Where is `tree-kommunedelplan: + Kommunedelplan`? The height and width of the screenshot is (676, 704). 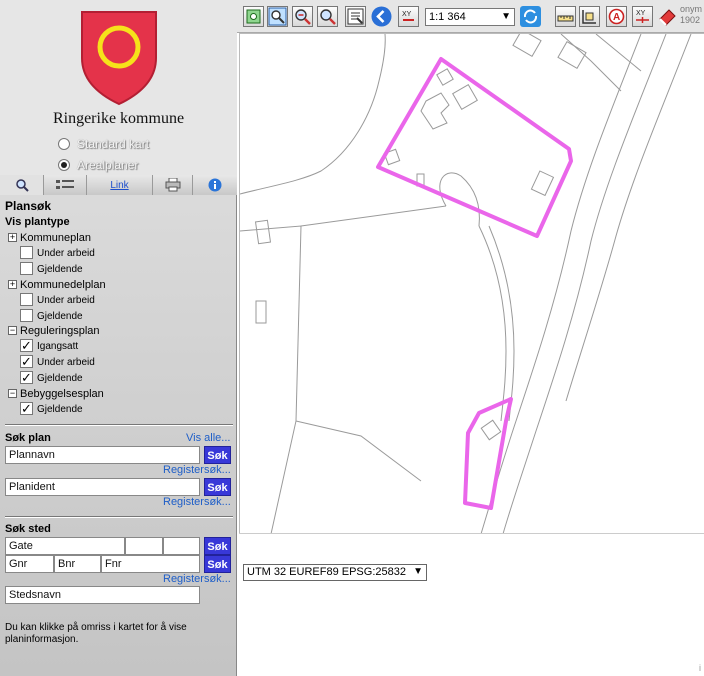 tree-kommunedelplan: + Kommunedelplan is located at coordinates (57, 284).